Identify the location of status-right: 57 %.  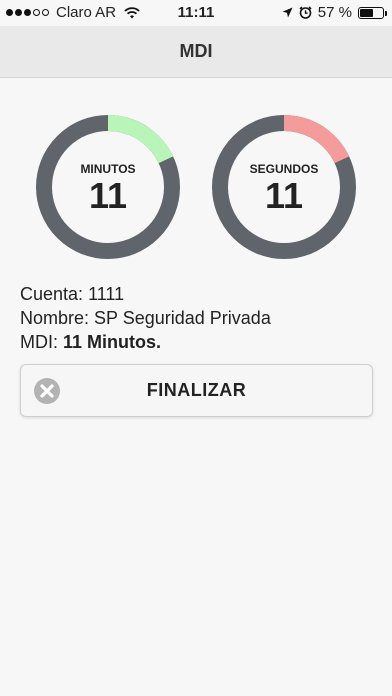
(334, 12).